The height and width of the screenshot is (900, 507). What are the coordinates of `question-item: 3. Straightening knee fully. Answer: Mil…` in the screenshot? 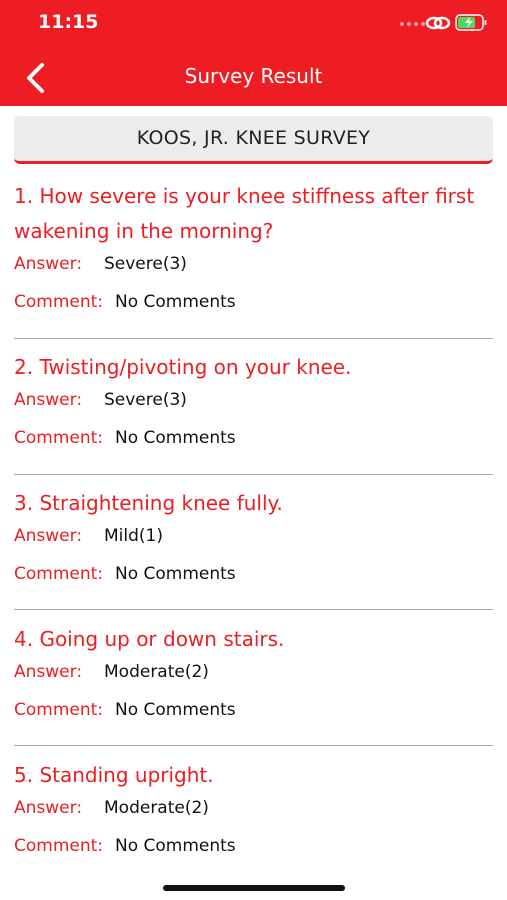 It's located at (253, 539).